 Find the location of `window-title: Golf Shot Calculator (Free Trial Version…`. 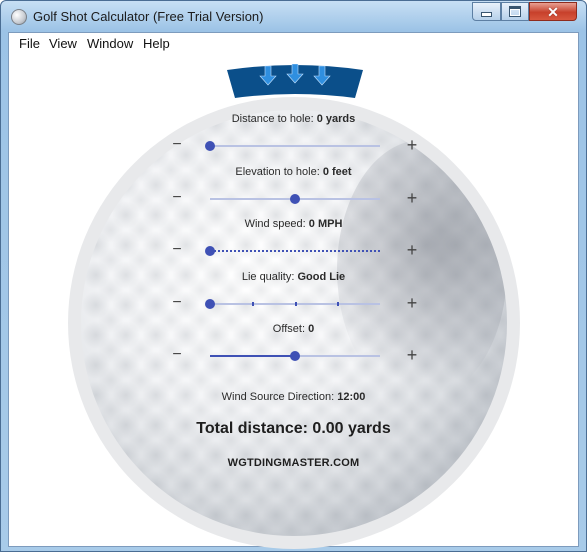

window-title: Golf Shot Calculator (Free Trial Version… is located at coordinates (148, 16).